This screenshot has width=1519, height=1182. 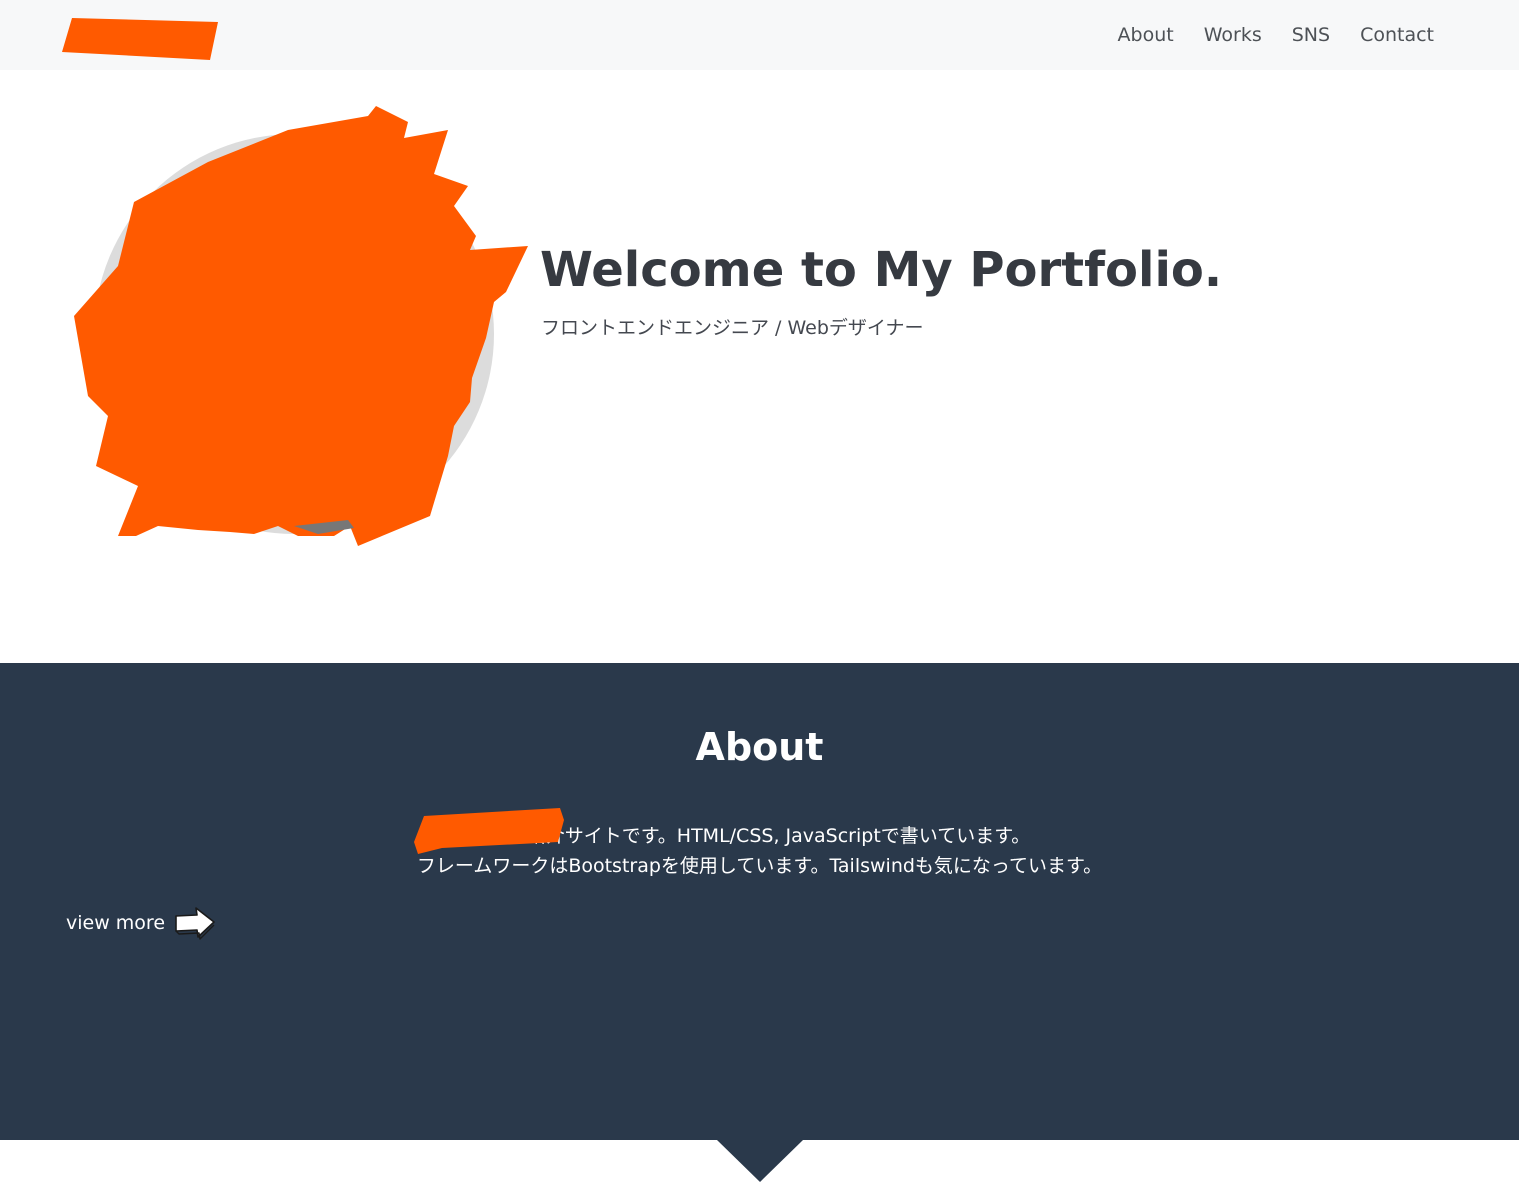 I want to click on nav-links: About Works SNS Contact, so click(x=1276, y=35).